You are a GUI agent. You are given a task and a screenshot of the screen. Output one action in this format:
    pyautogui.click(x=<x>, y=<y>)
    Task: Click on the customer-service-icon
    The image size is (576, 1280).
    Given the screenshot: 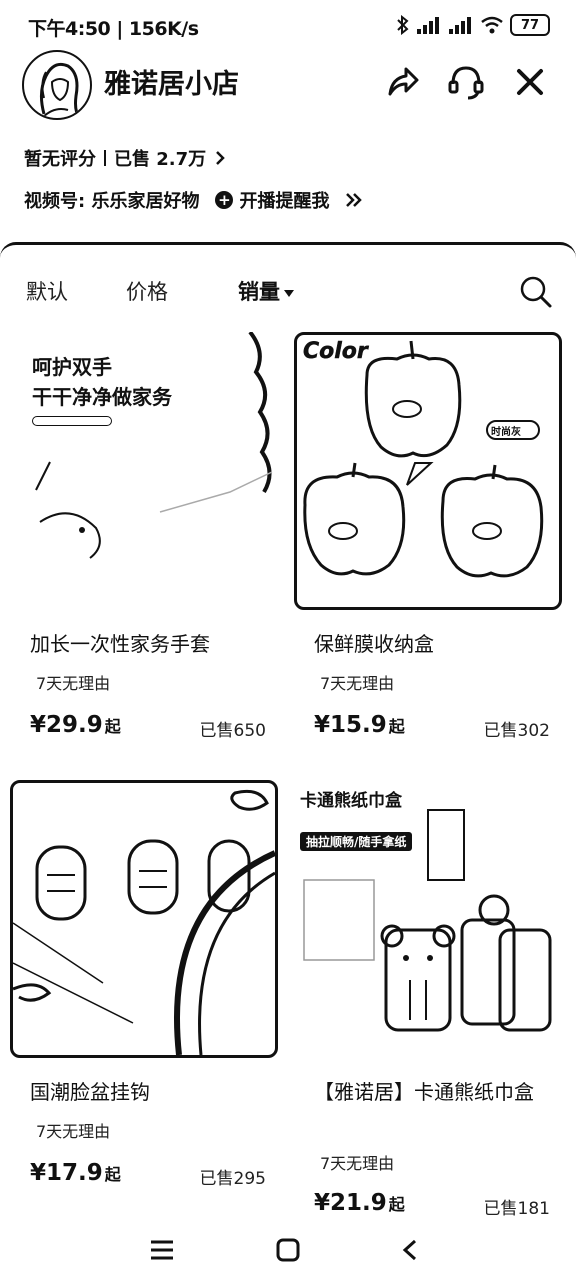 What is the action you would take?
    pyautogui.click(x=466, y=83)
    